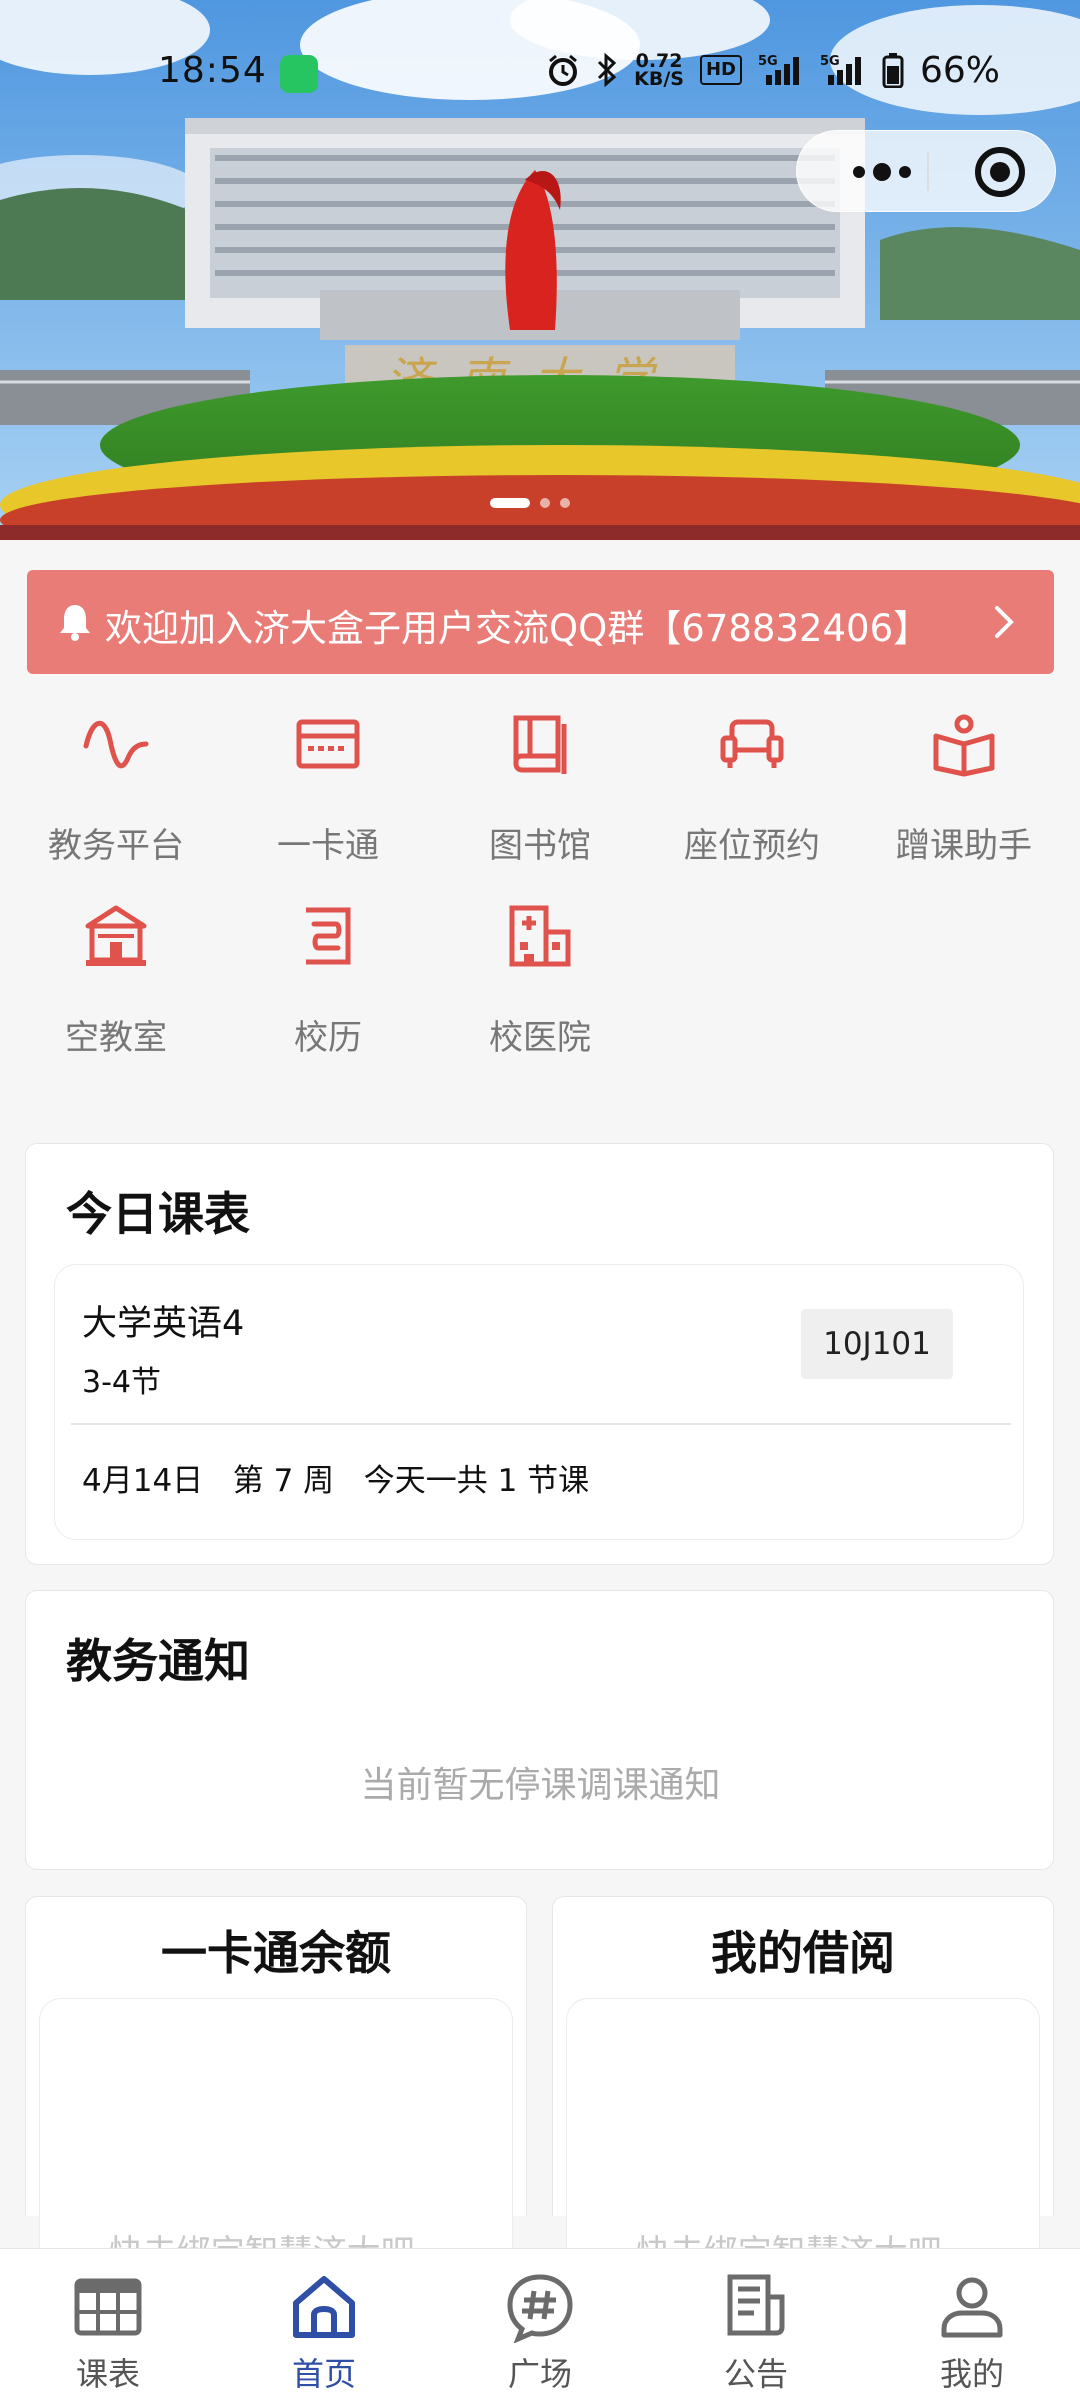 The width and height of the screenshot is (1080, 2400). What do you see at coordinates (108, 2307) in the screenshot?
I see `table-icon` at bounding box center [108, 2307].